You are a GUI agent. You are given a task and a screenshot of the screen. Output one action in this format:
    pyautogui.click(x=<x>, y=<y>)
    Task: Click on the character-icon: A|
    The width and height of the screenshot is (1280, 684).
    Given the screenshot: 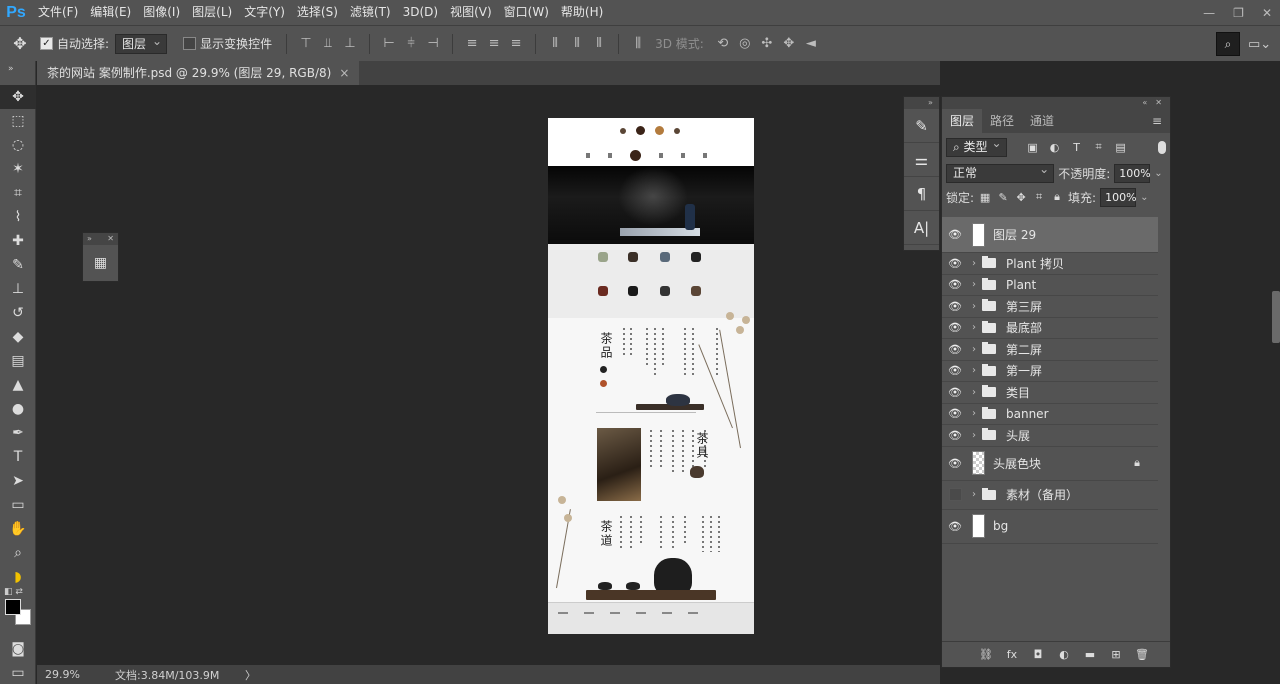 What is the action you would take?
    pyautogui.click(x=921, y=228)
    